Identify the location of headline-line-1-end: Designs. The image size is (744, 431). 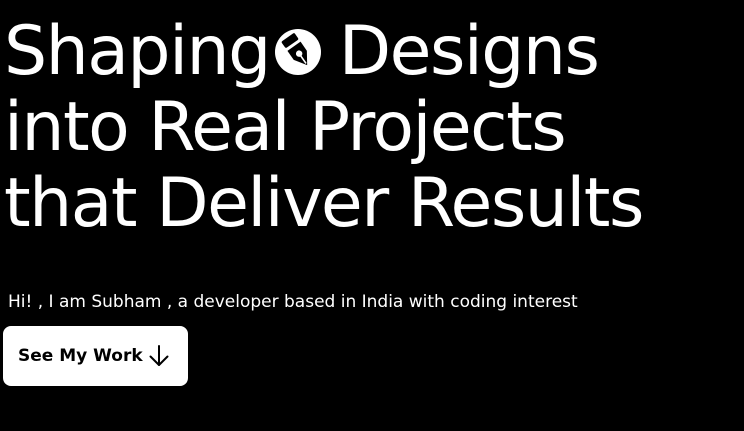
(469, 51).